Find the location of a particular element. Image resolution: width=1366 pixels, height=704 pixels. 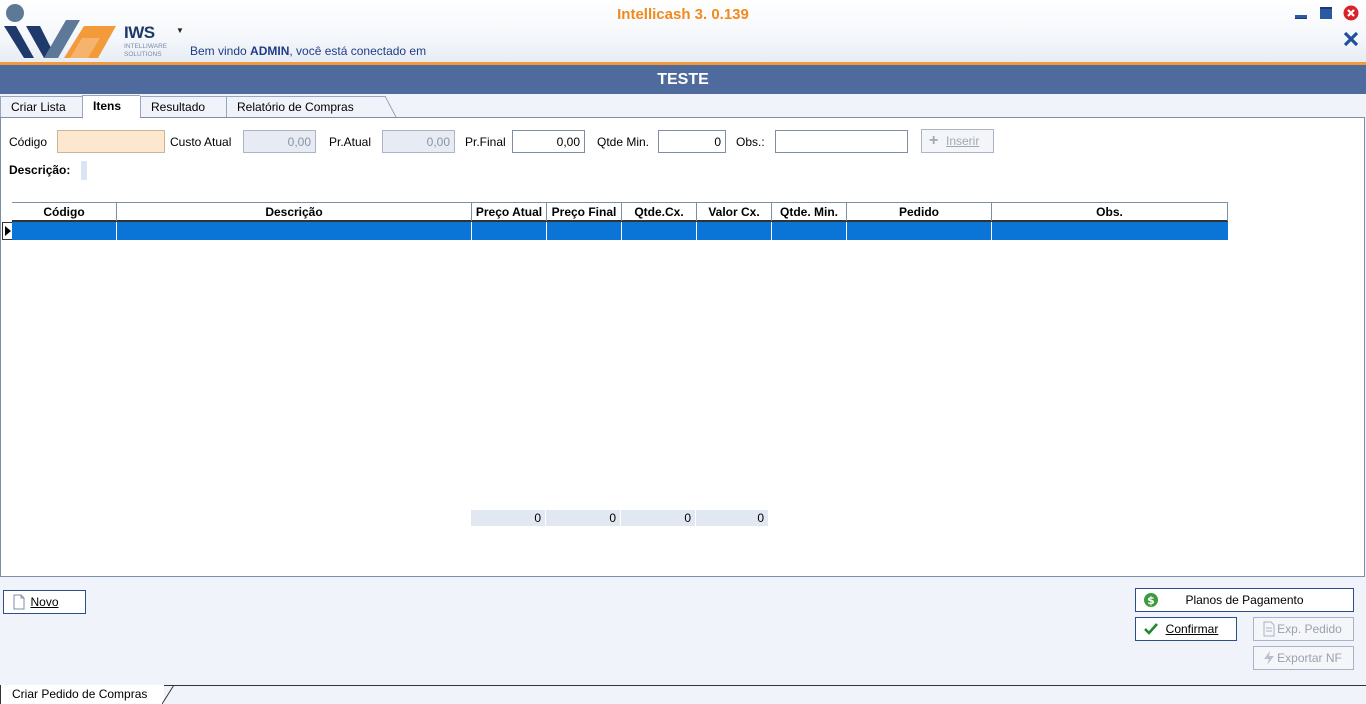

obs-input is located at coordinates (841, 141).